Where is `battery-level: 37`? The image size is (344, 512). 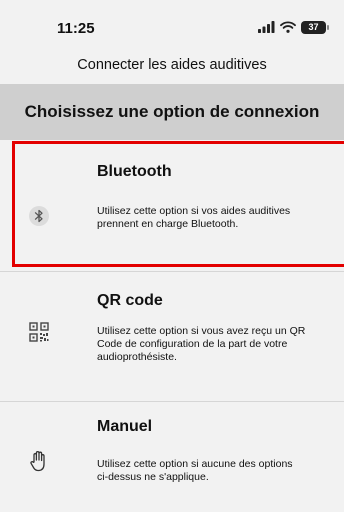 battery-level: 37 is located at coordinates (313, 27).